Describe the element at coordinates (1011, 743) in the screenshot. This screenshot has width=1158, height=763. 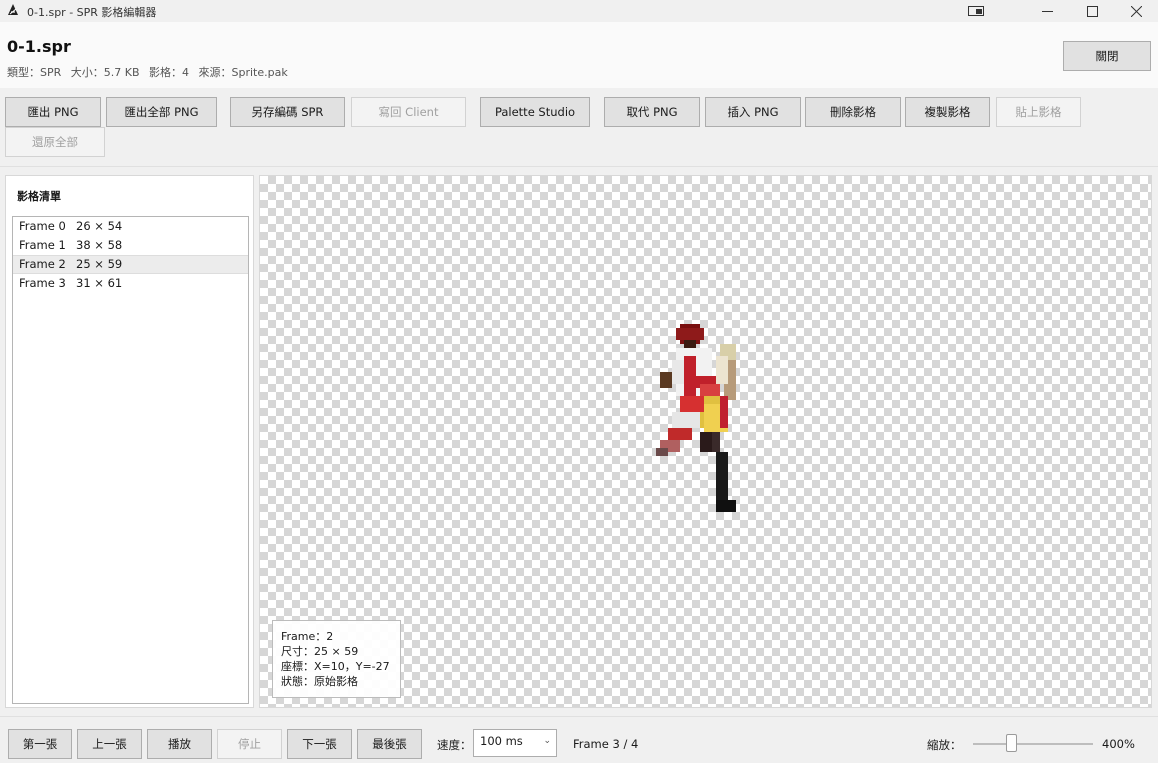
I see `zoom-slider-thumb` at that location.